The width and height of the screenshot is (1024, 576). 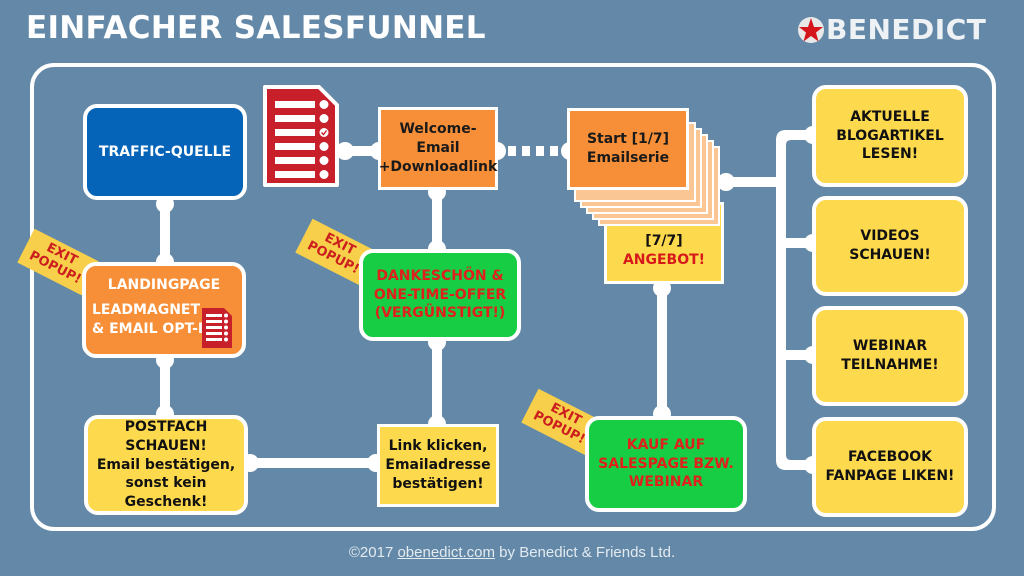 What do you see at coordinates (662, 350) in the screenshot?
I see `connector-offer-kauf` at bounding box center [662, 350].